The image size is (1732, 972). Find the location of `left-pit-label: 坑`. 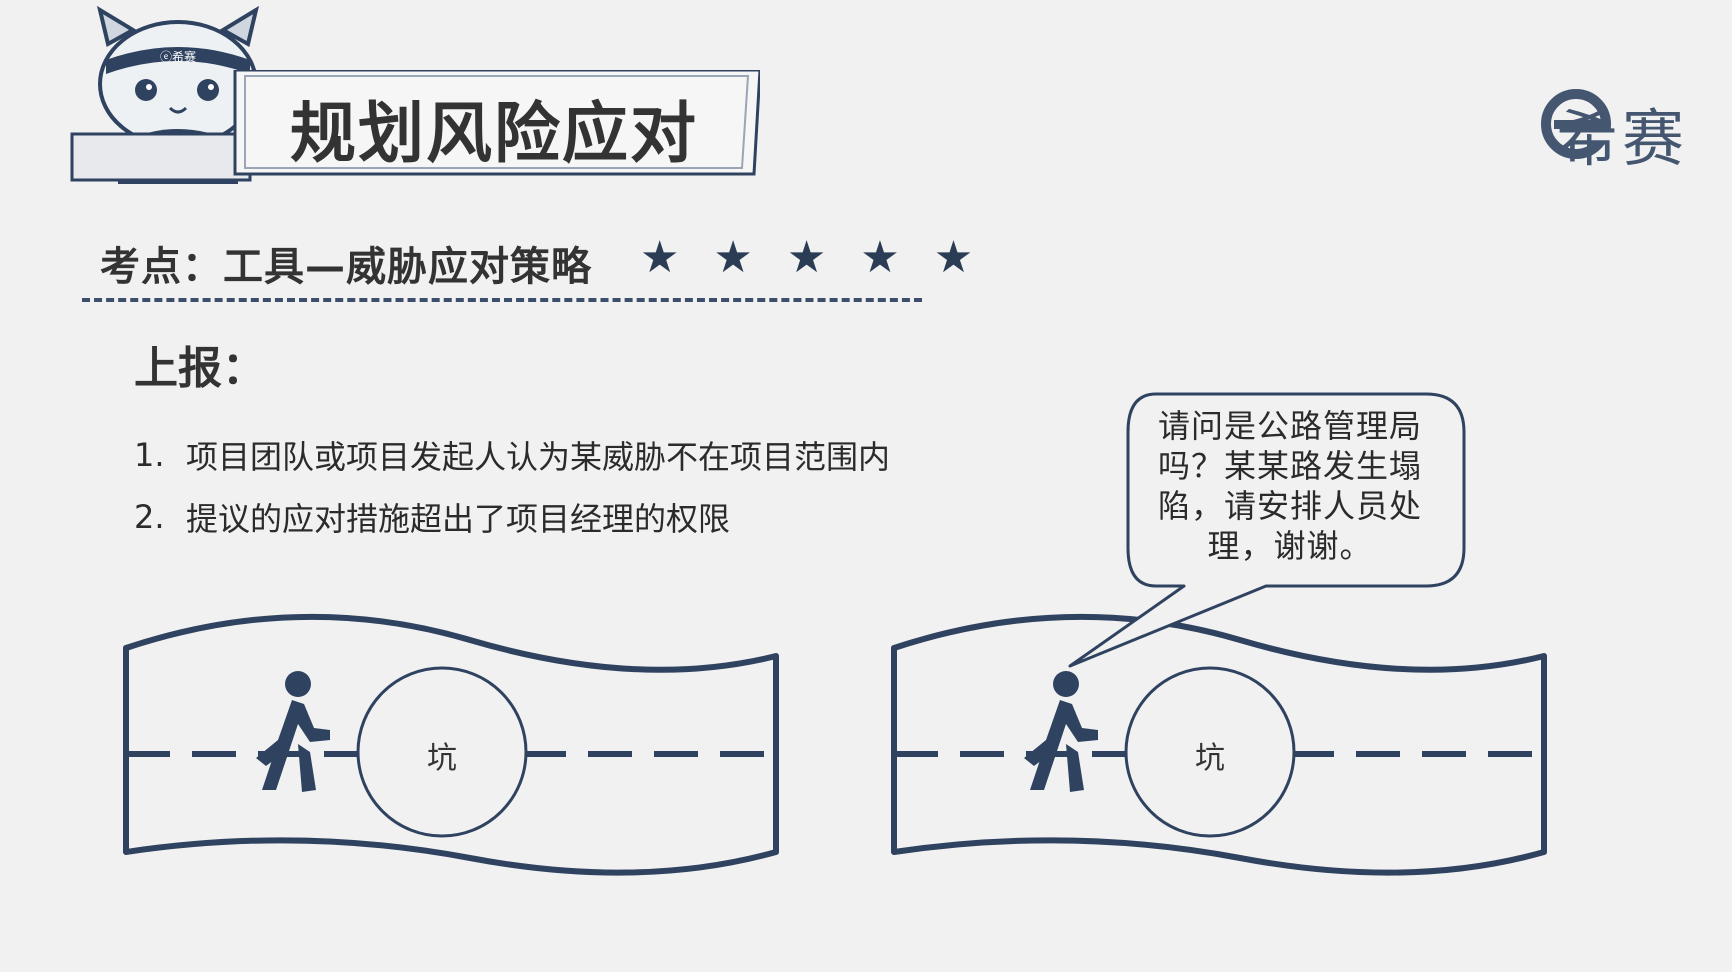

left-pit-label: 坑 is located at coordinates (442, 758).